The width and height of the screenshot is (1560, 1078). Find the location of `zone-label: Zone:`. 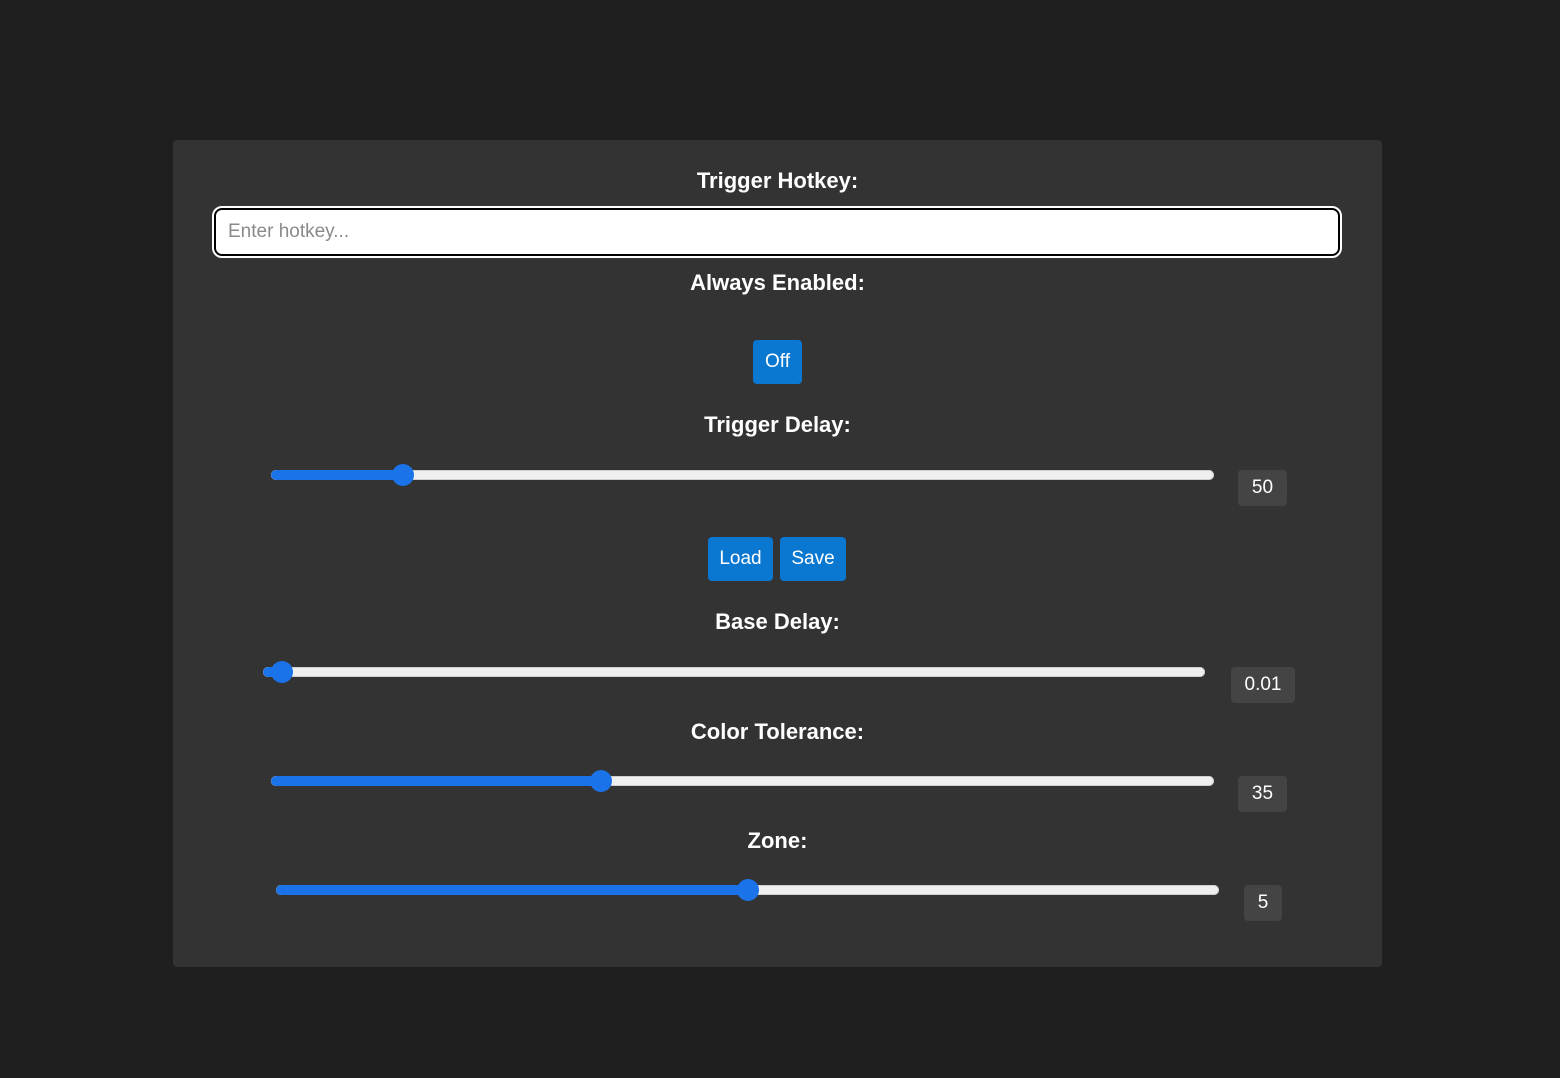

zone-label: Zone: is located at coordinates (777, 840).